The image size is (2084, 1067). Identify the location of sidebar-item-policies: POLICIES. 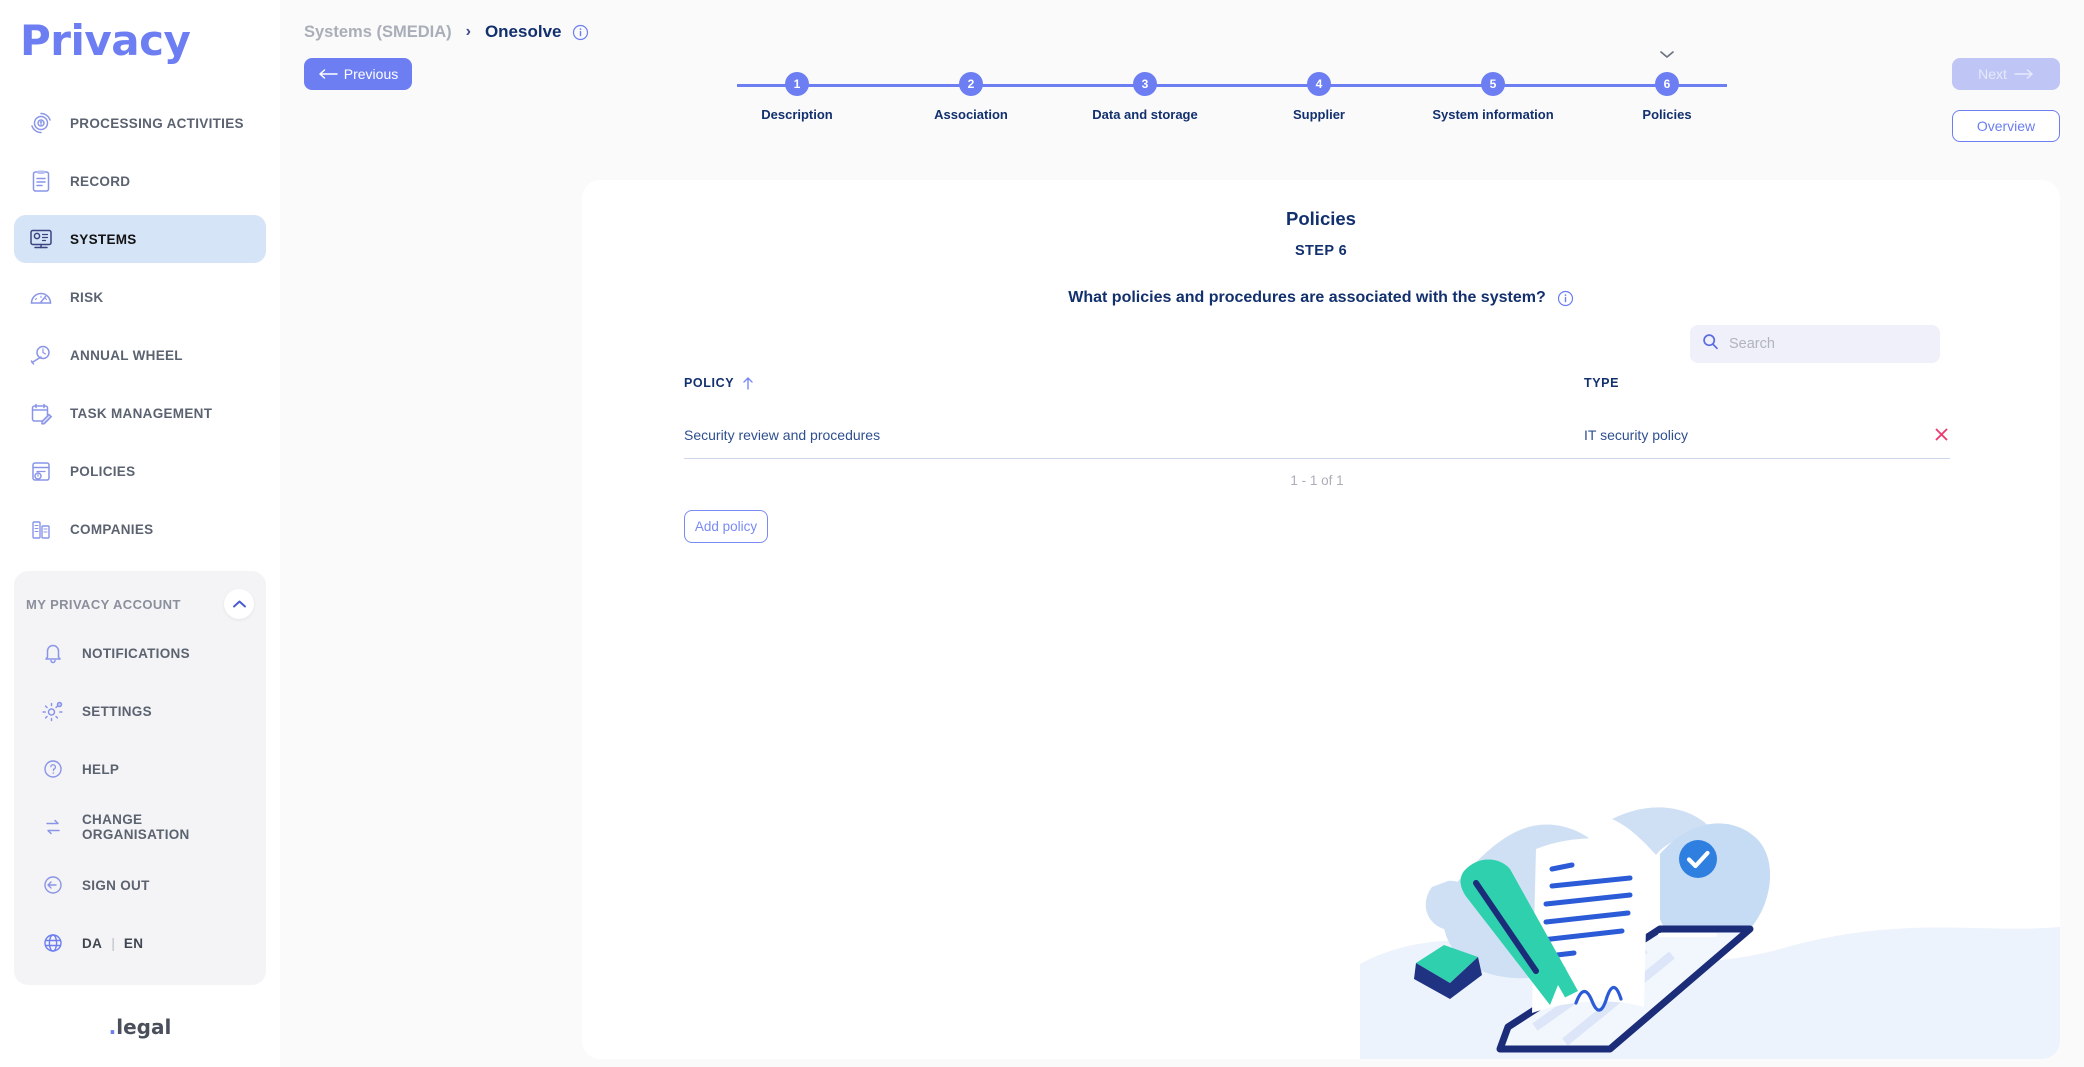
(140, 471).